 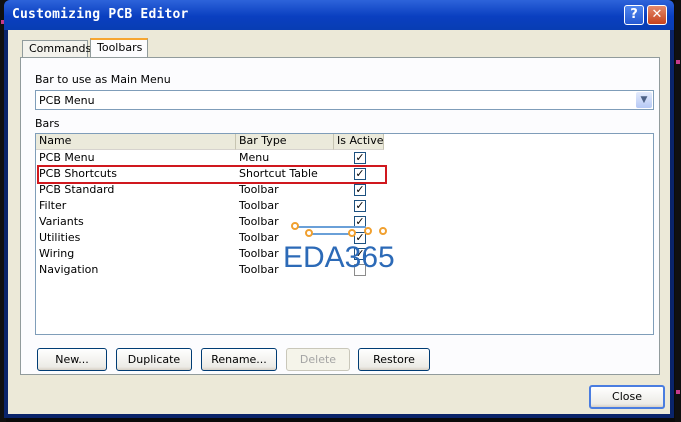 What do you see at coordinates (61, 221) in the screenshot?
I see `row-name: Variants` at bounding box center [61, 221].